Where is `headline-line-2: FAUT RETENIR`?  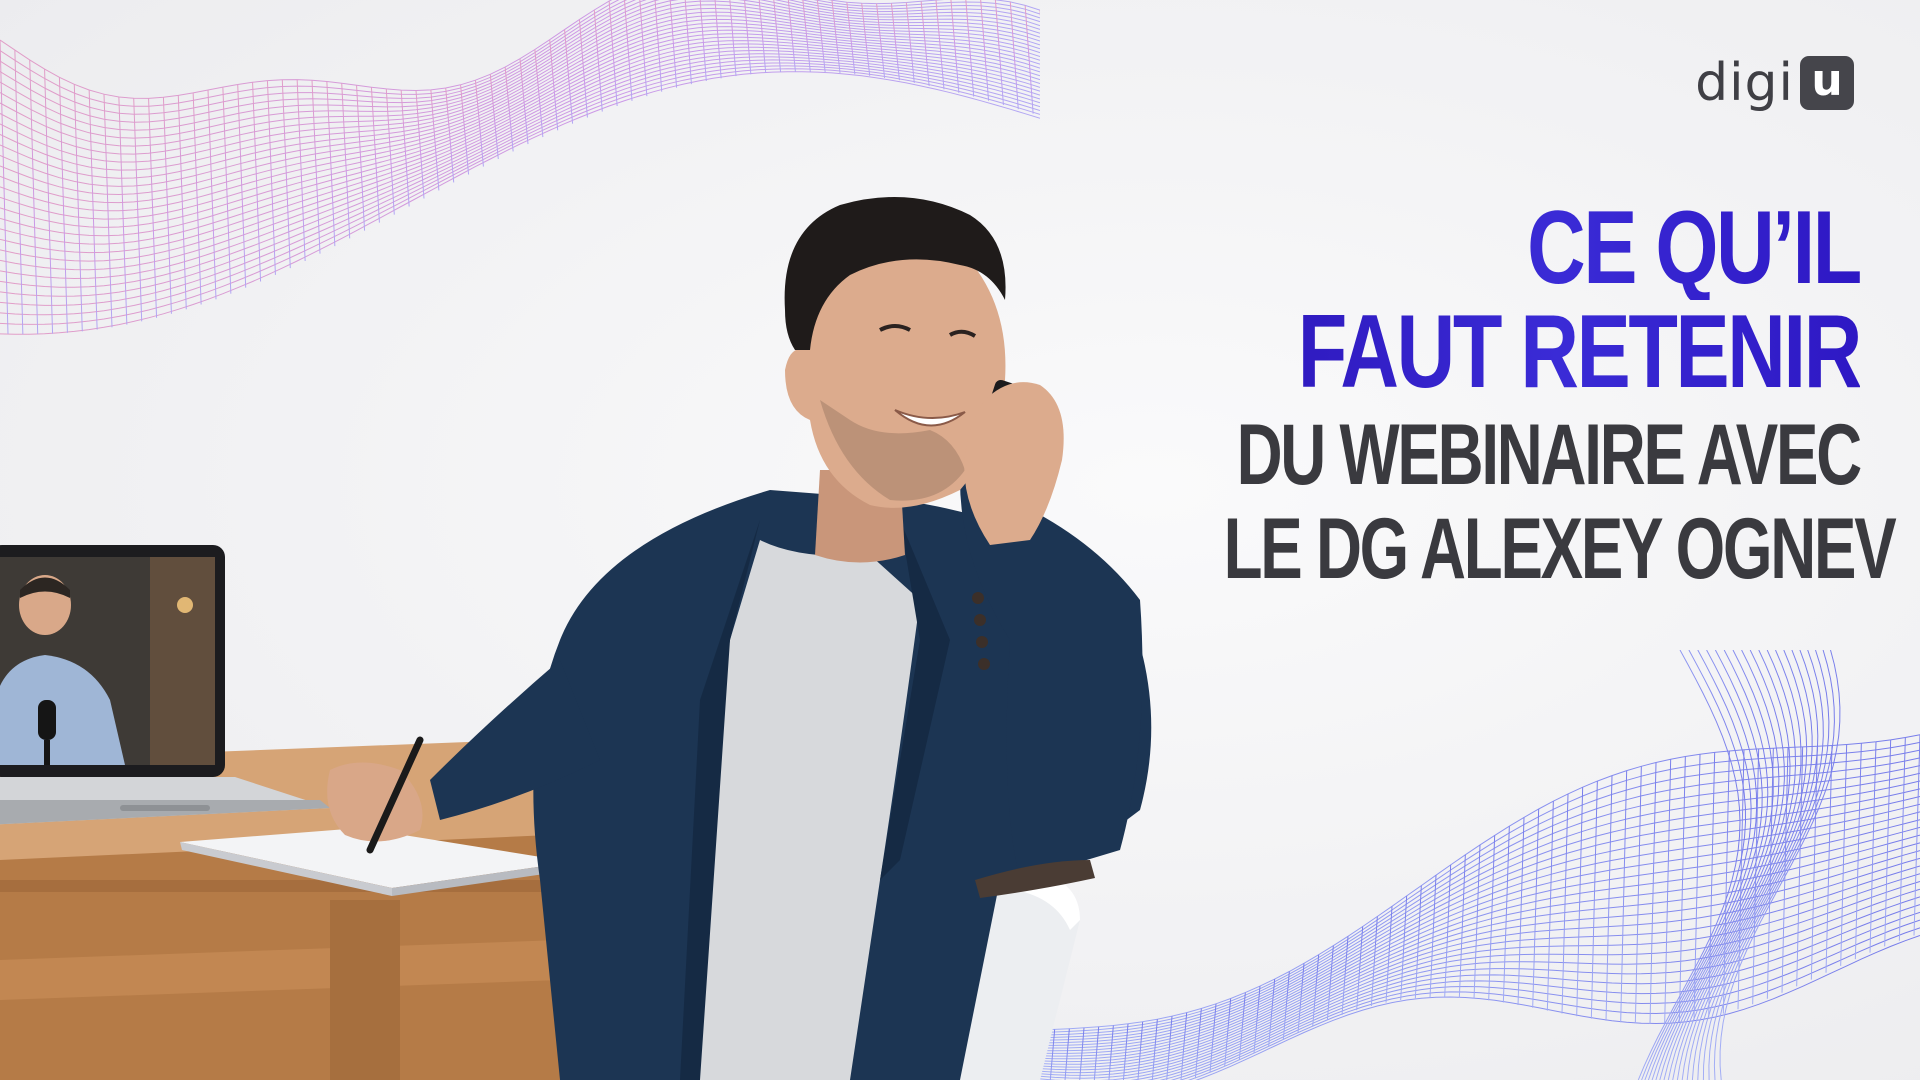
headline-line-2: FAUT RETENIR is located at coordinates (1526, 352).